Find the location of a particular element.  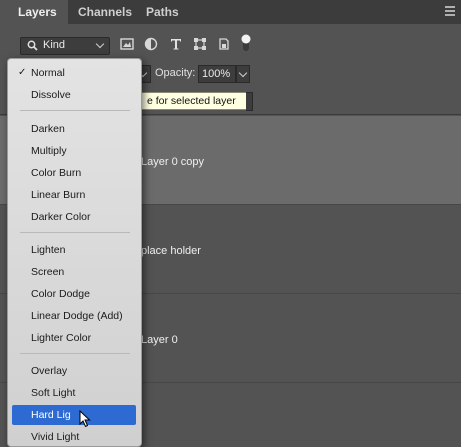

mouse-cursor-icon is located at coordinates (85, 419).